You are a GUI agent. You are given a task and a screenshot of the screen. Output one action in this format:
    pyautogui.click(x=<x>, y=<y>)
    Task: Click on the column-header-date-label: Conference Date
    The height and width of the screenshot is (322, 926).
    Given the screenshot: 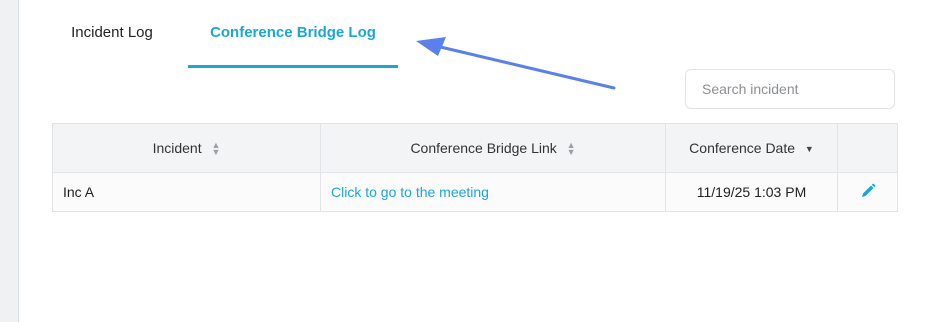 What is the action you would take?
    pyautogui.click(x=742, y=148)
    